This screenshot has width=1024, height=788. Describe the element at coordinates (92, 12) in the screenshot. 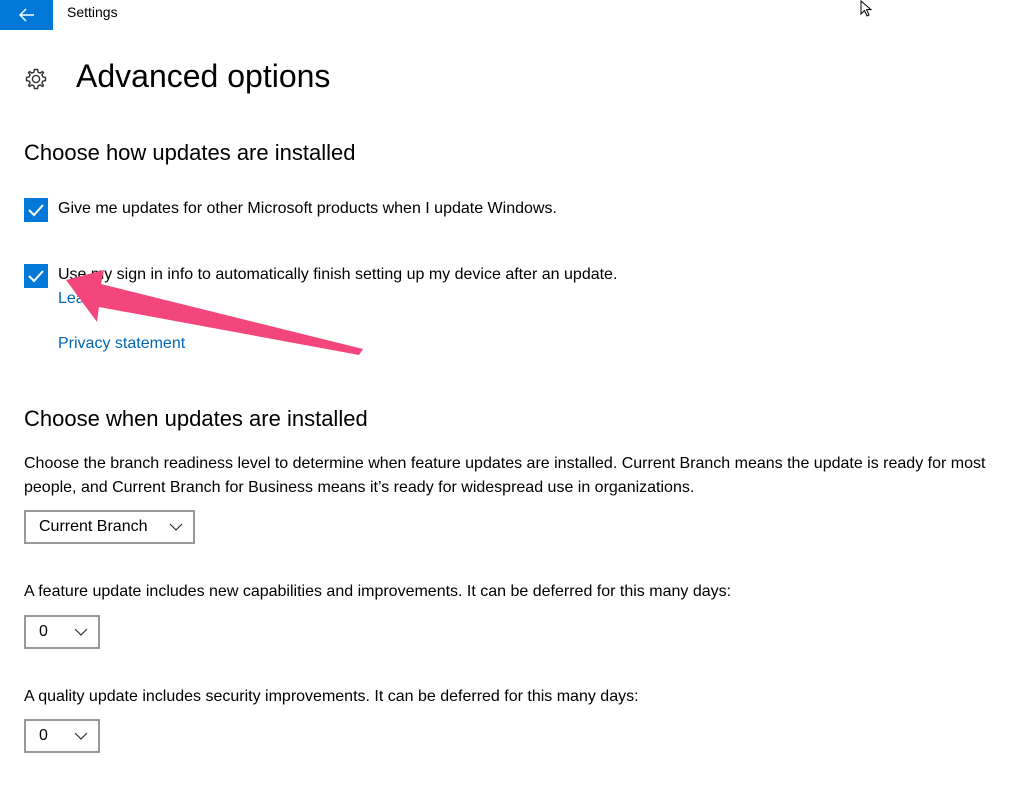

I see `window-title: Settings` at that location.